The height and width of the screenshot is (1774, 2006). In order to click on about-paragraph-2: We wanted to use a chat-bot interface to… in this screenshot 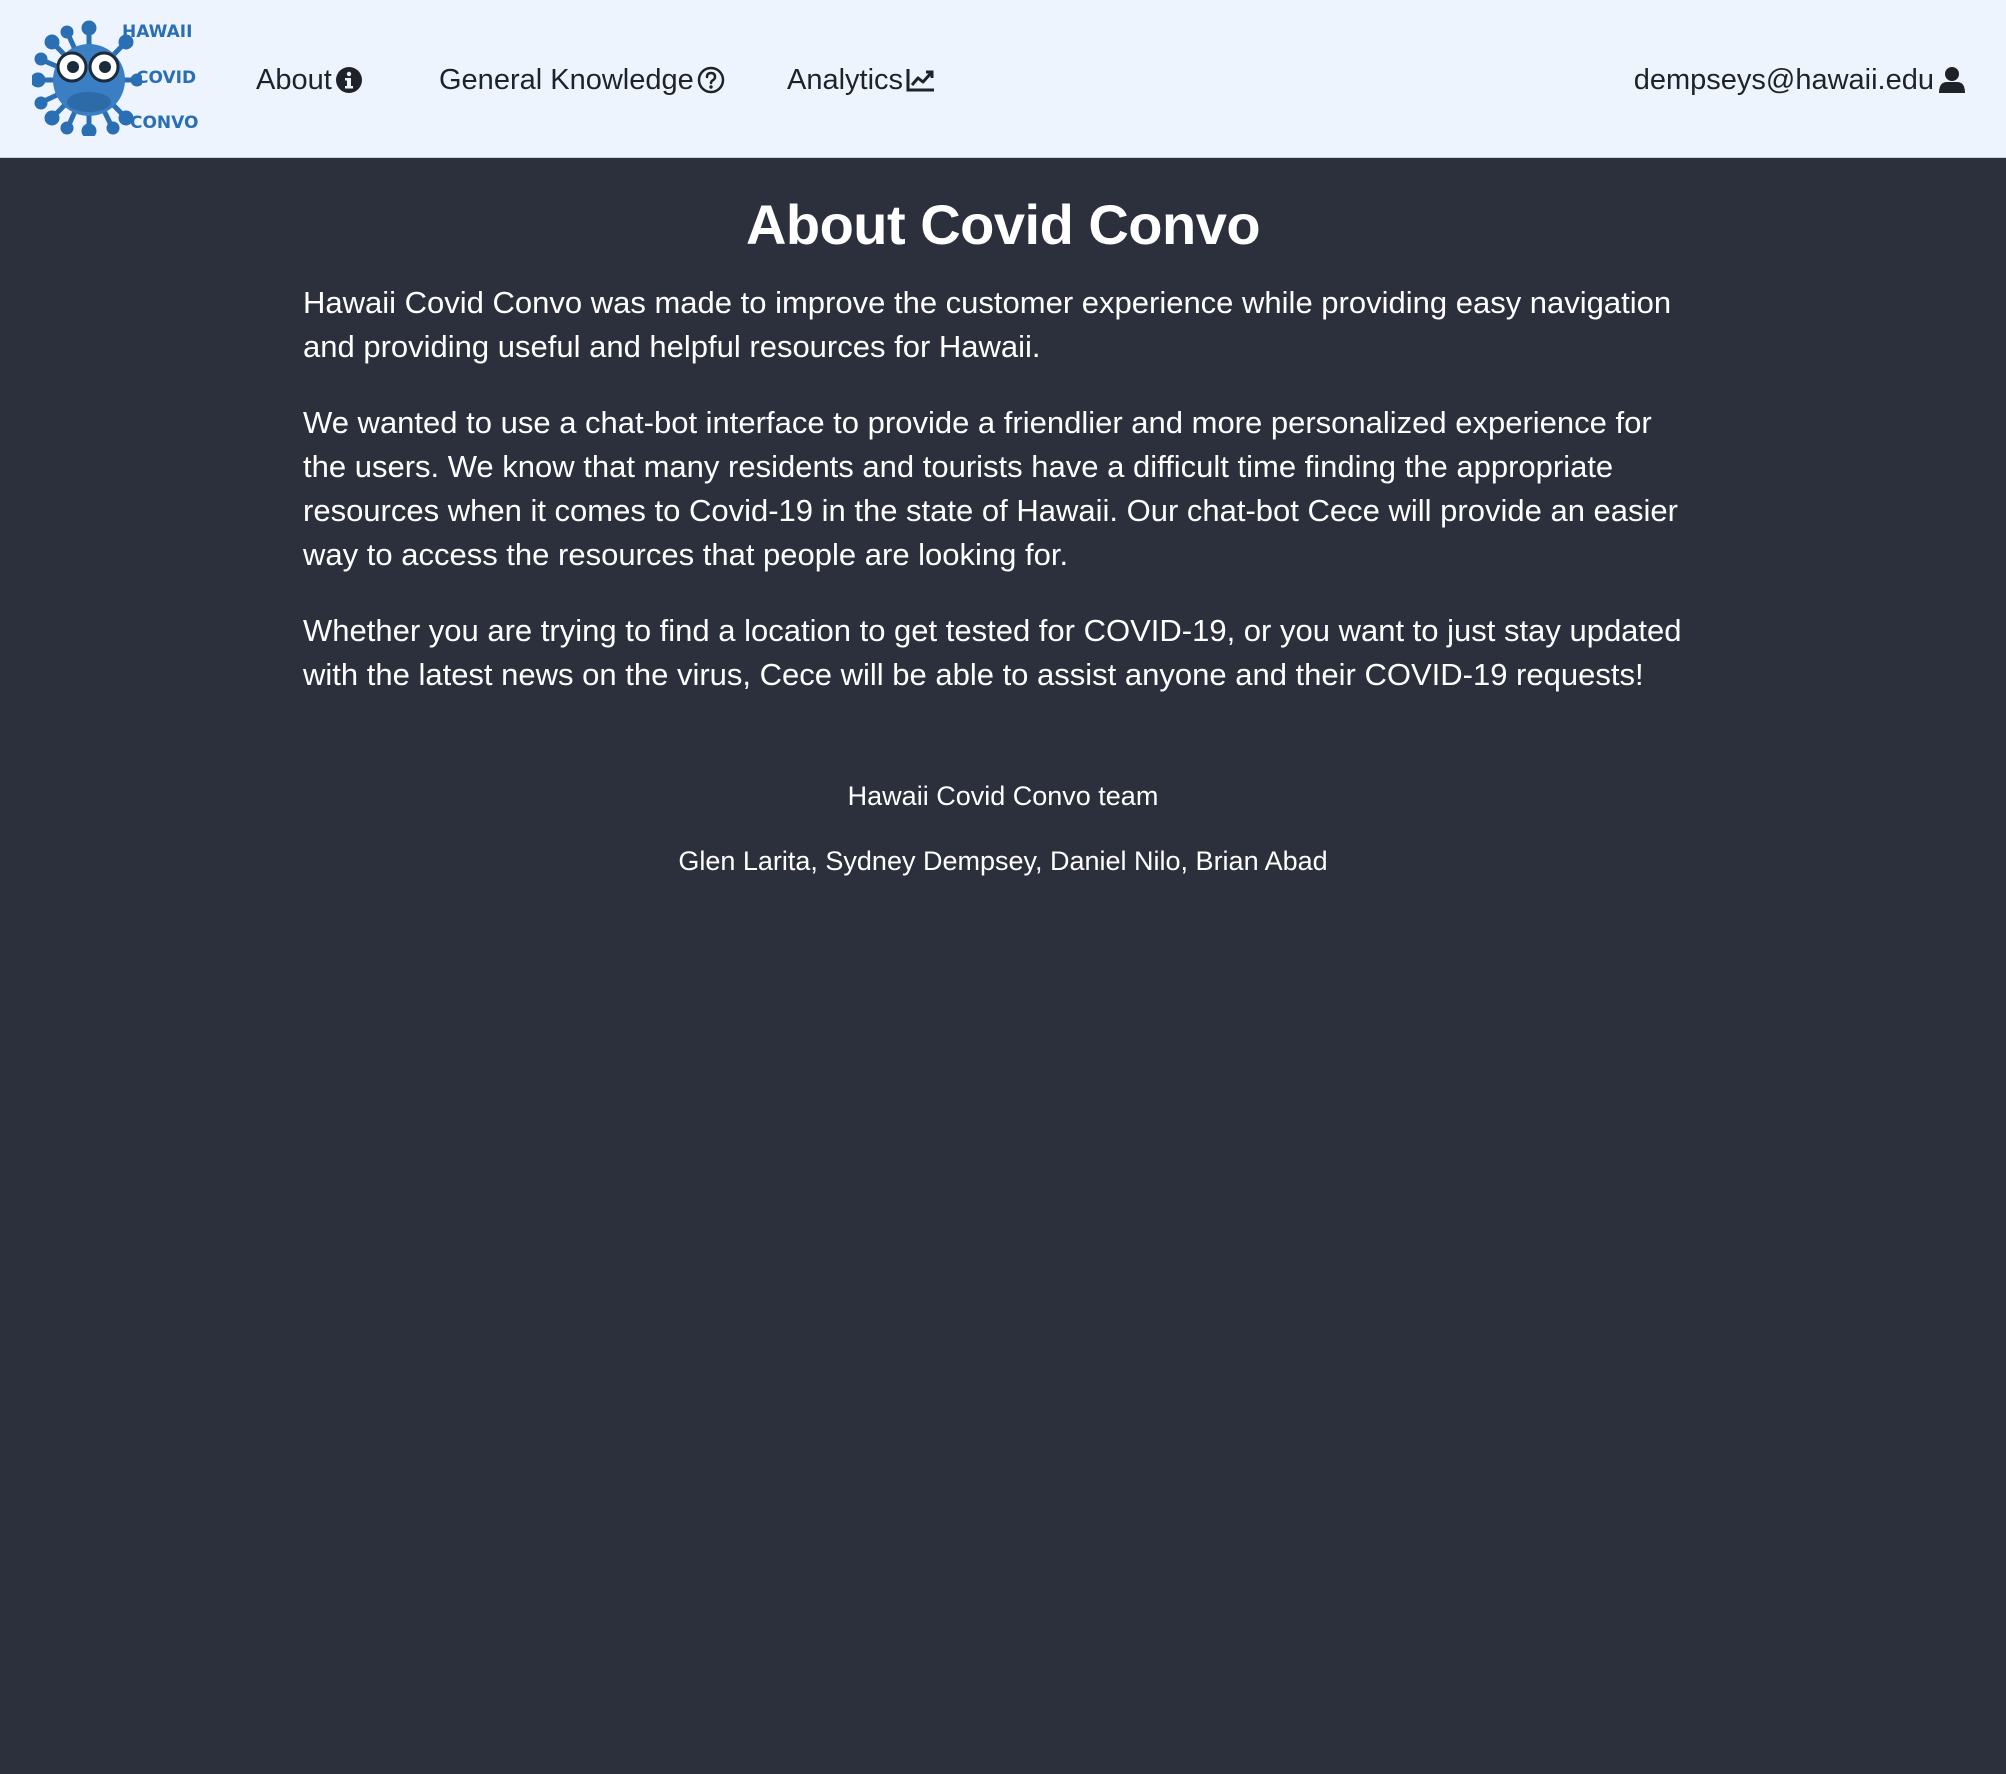, I will do `click(990, 488)`.